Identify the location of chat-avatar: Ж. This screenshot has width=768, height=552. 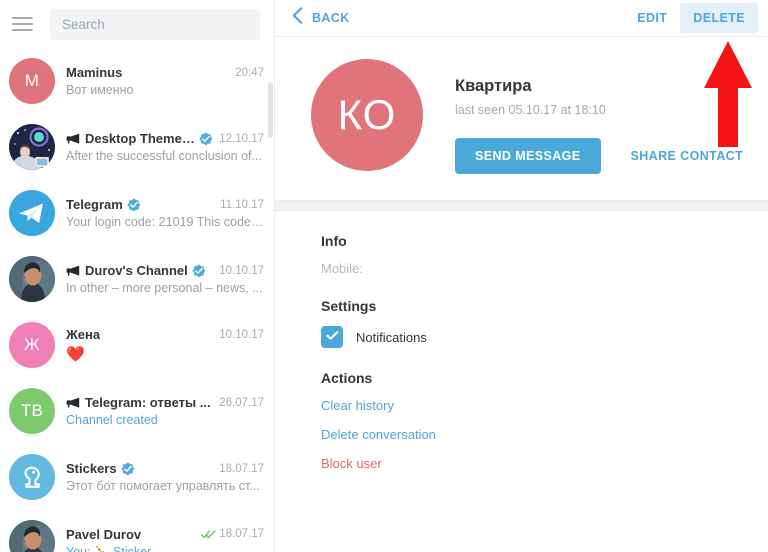
(32, 345).